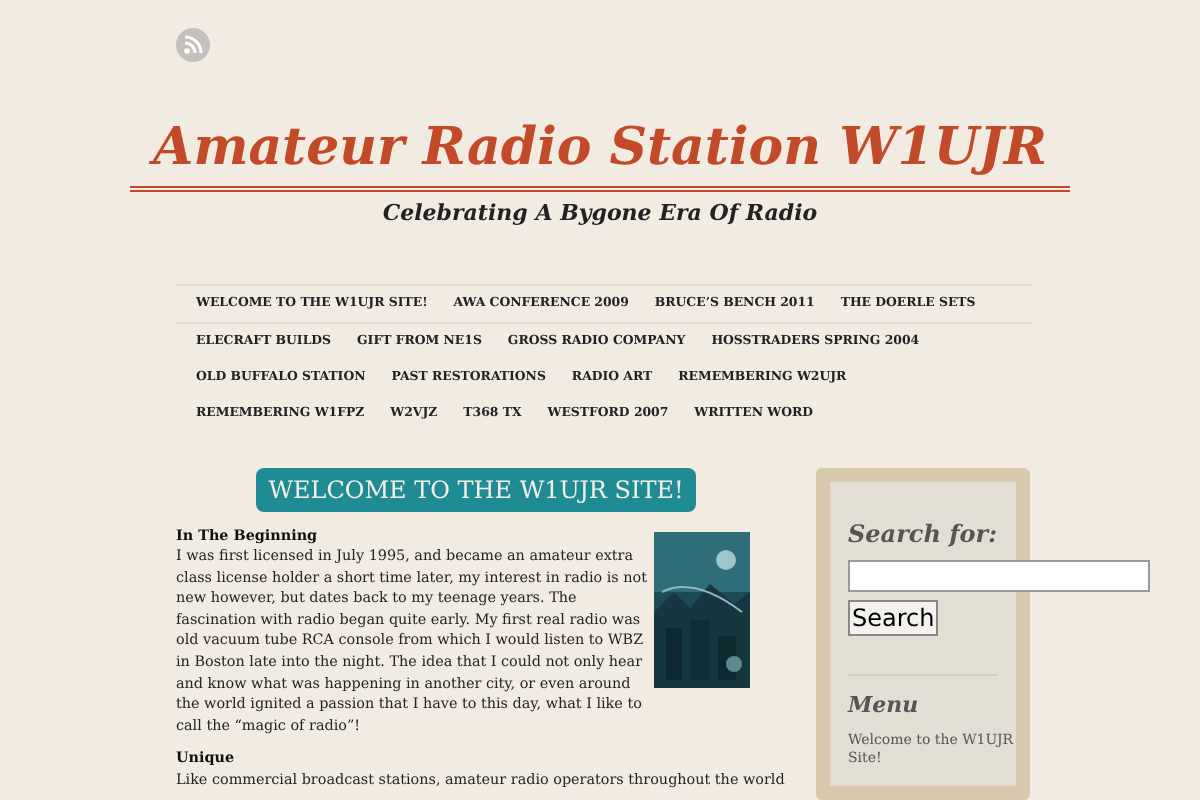 The image size is (1200, 800). I want to click on rss-icon, so click(193, 45).